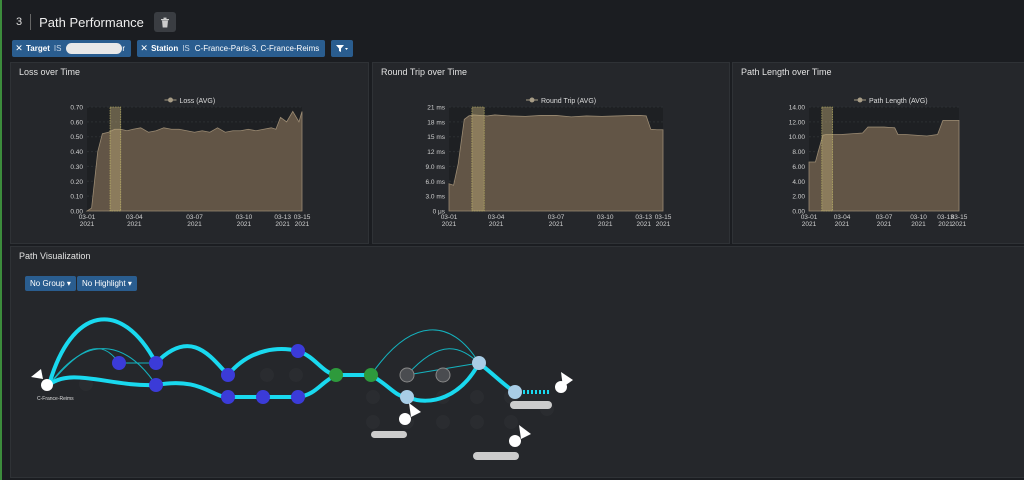 The width and height of the screenshot is (1024, 480). I want to click on y-tick-label: 0.40, so click(76, 152).